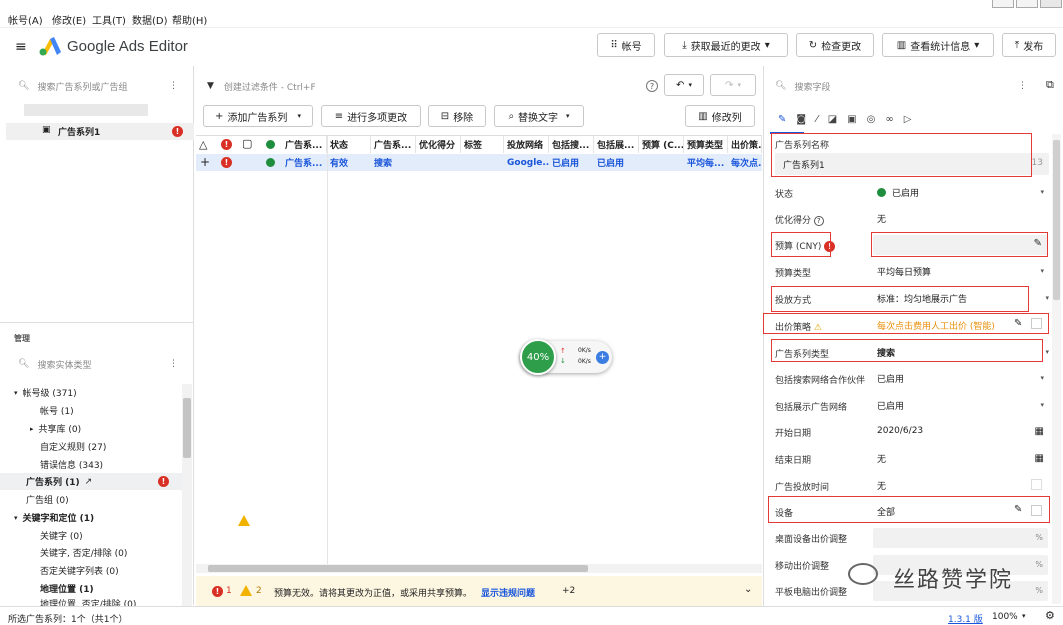 The height and width of the screenshot is (625, 1063). I want to click on minimize-button, so click(1003, 4).